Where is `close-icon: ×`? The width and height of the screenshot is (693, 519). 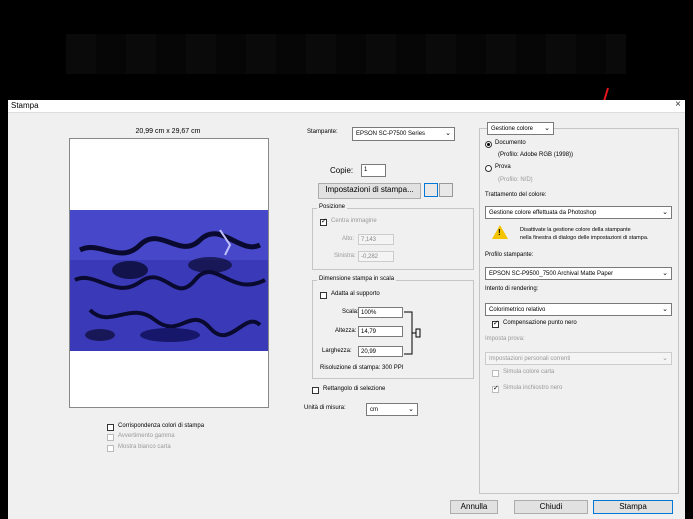 close-icon: × is located at coordinates (678, 104).